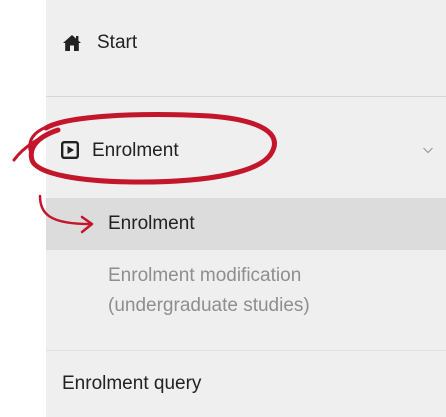  Describe the element at coordinates (70, 150) in the screenshot. I see `play-square-icon` at that location.